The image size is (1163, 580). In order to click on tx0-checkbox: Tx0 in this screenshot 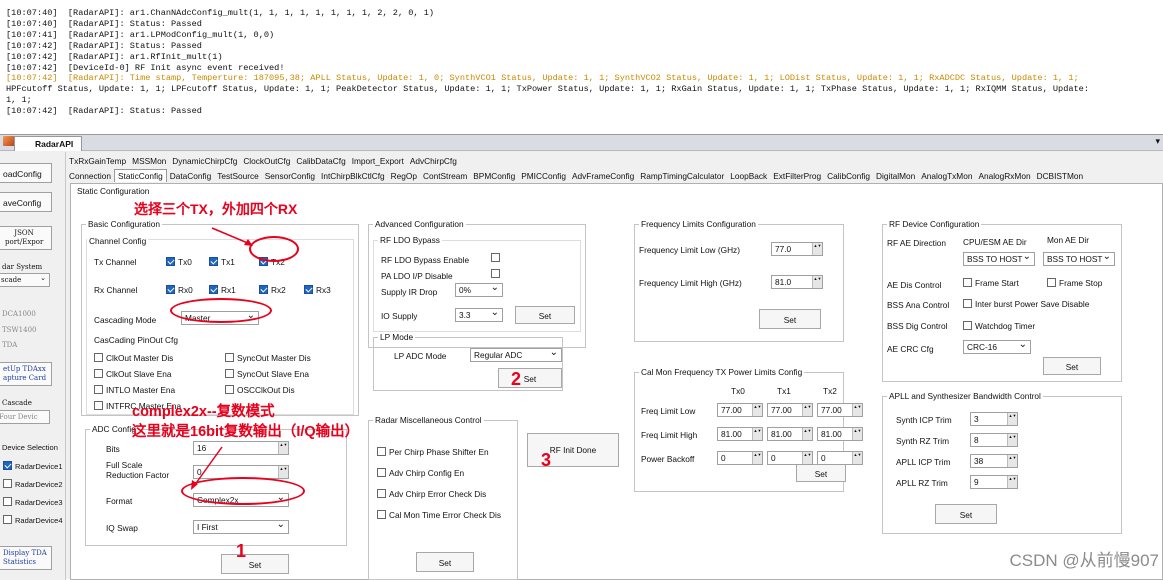, I will do `click(179, 262)`.